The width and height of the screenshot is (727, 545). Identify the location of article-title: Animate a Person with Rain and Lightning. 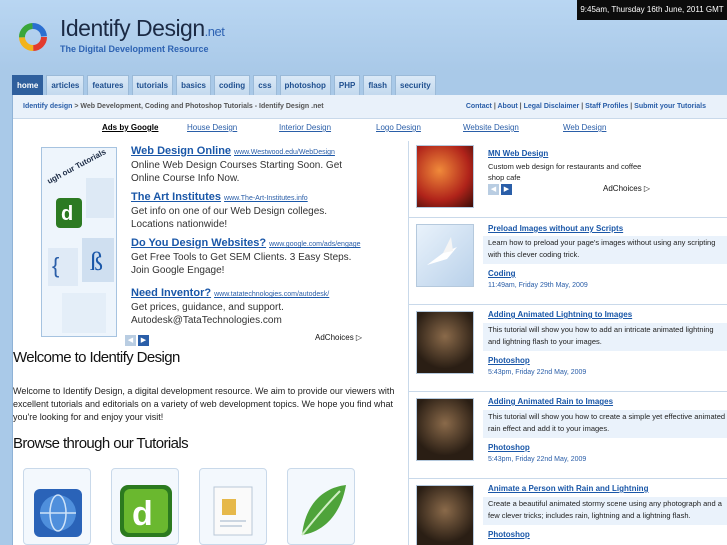
(568, 488).